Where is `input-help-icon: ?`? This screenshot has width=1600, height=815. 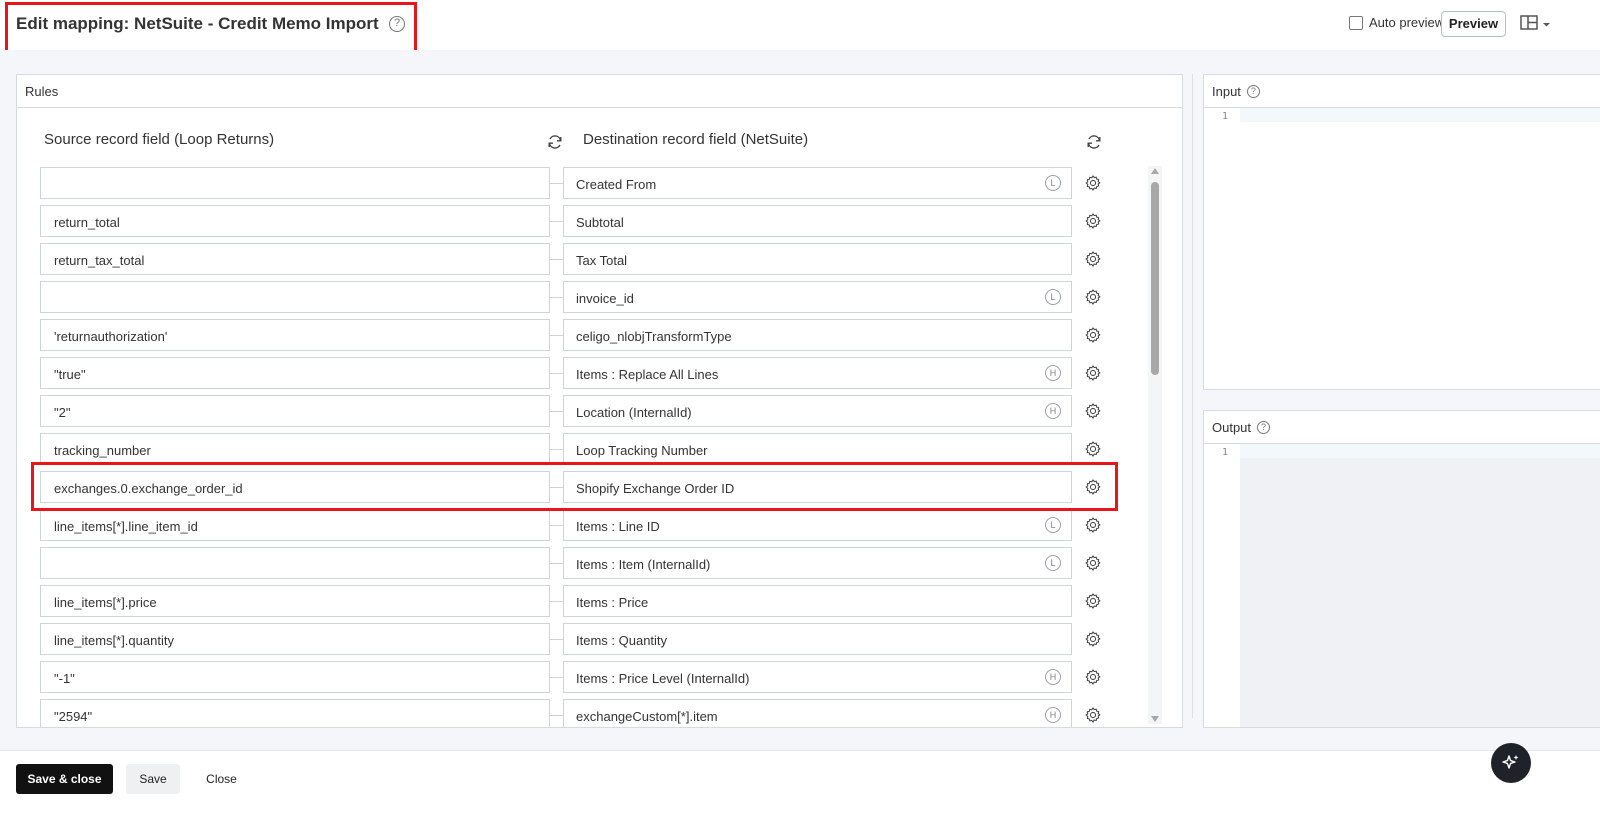 input-help-icon: ? is located at coordinates (1253, 91).